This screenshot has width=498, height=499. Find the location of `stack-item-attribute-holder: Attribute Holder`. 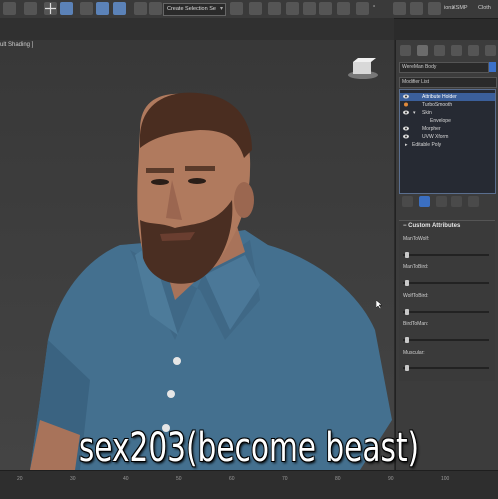

stack-item-attribute-holder: Attribute Holder is located at coordinates (447, 97).